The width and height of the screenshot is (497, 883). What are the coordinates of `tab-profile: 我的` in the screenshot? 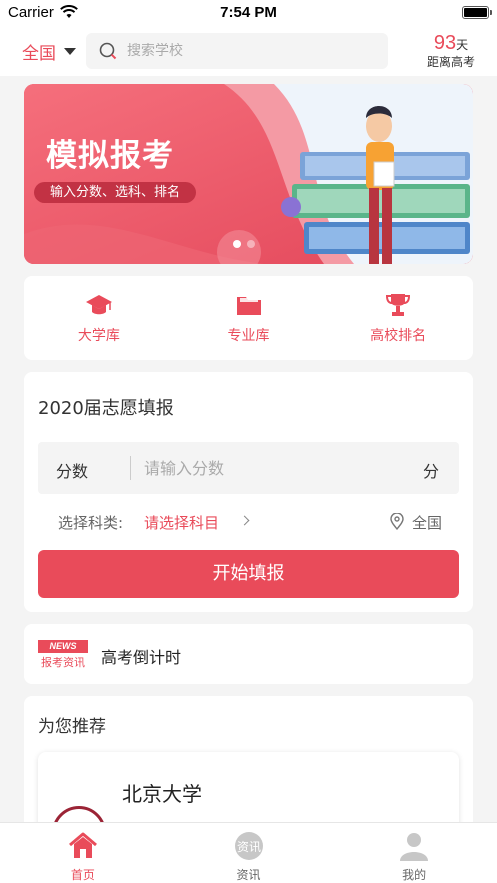 It's located at (414, 853).